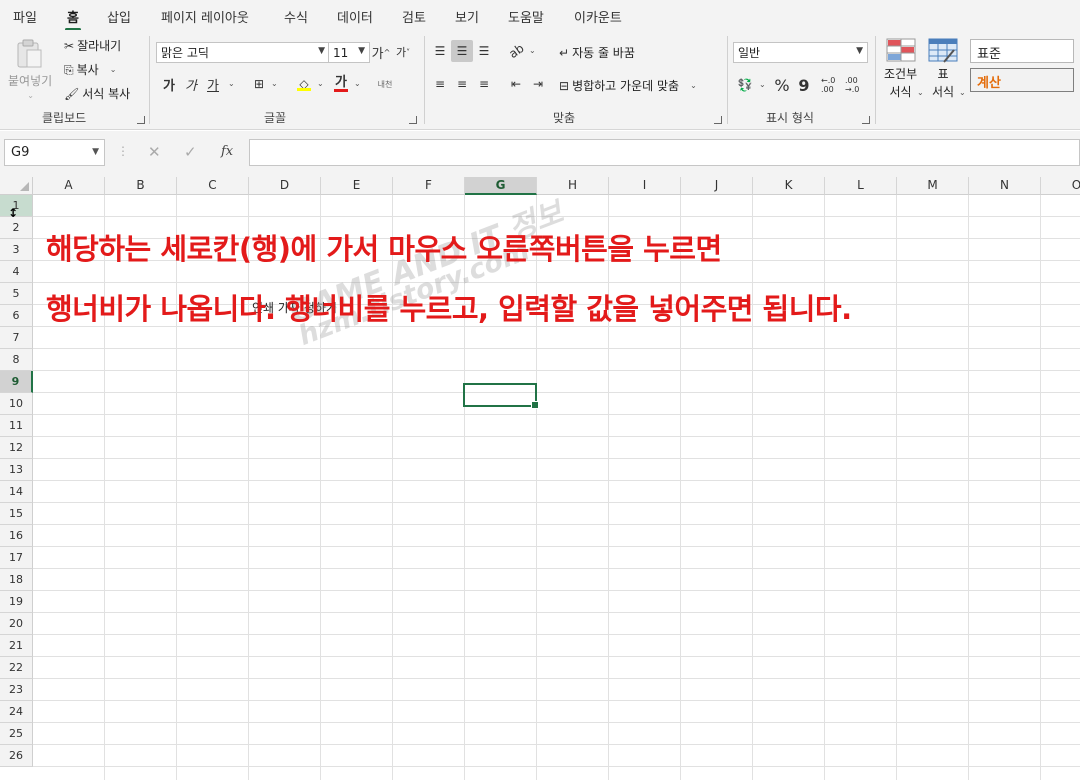 This screenshot has width=1080, height=780. What do you see at coordinates (933, 186) in the screenshot?
I see `column-header-m: M` at bounding box center [933, 186].